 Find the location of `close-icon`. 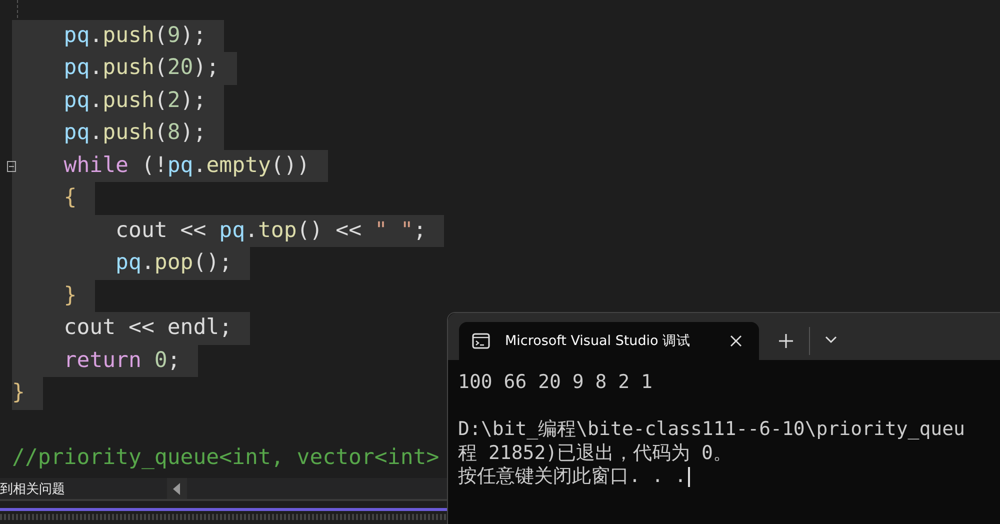

close-icon is located at coordinates (736, 341).